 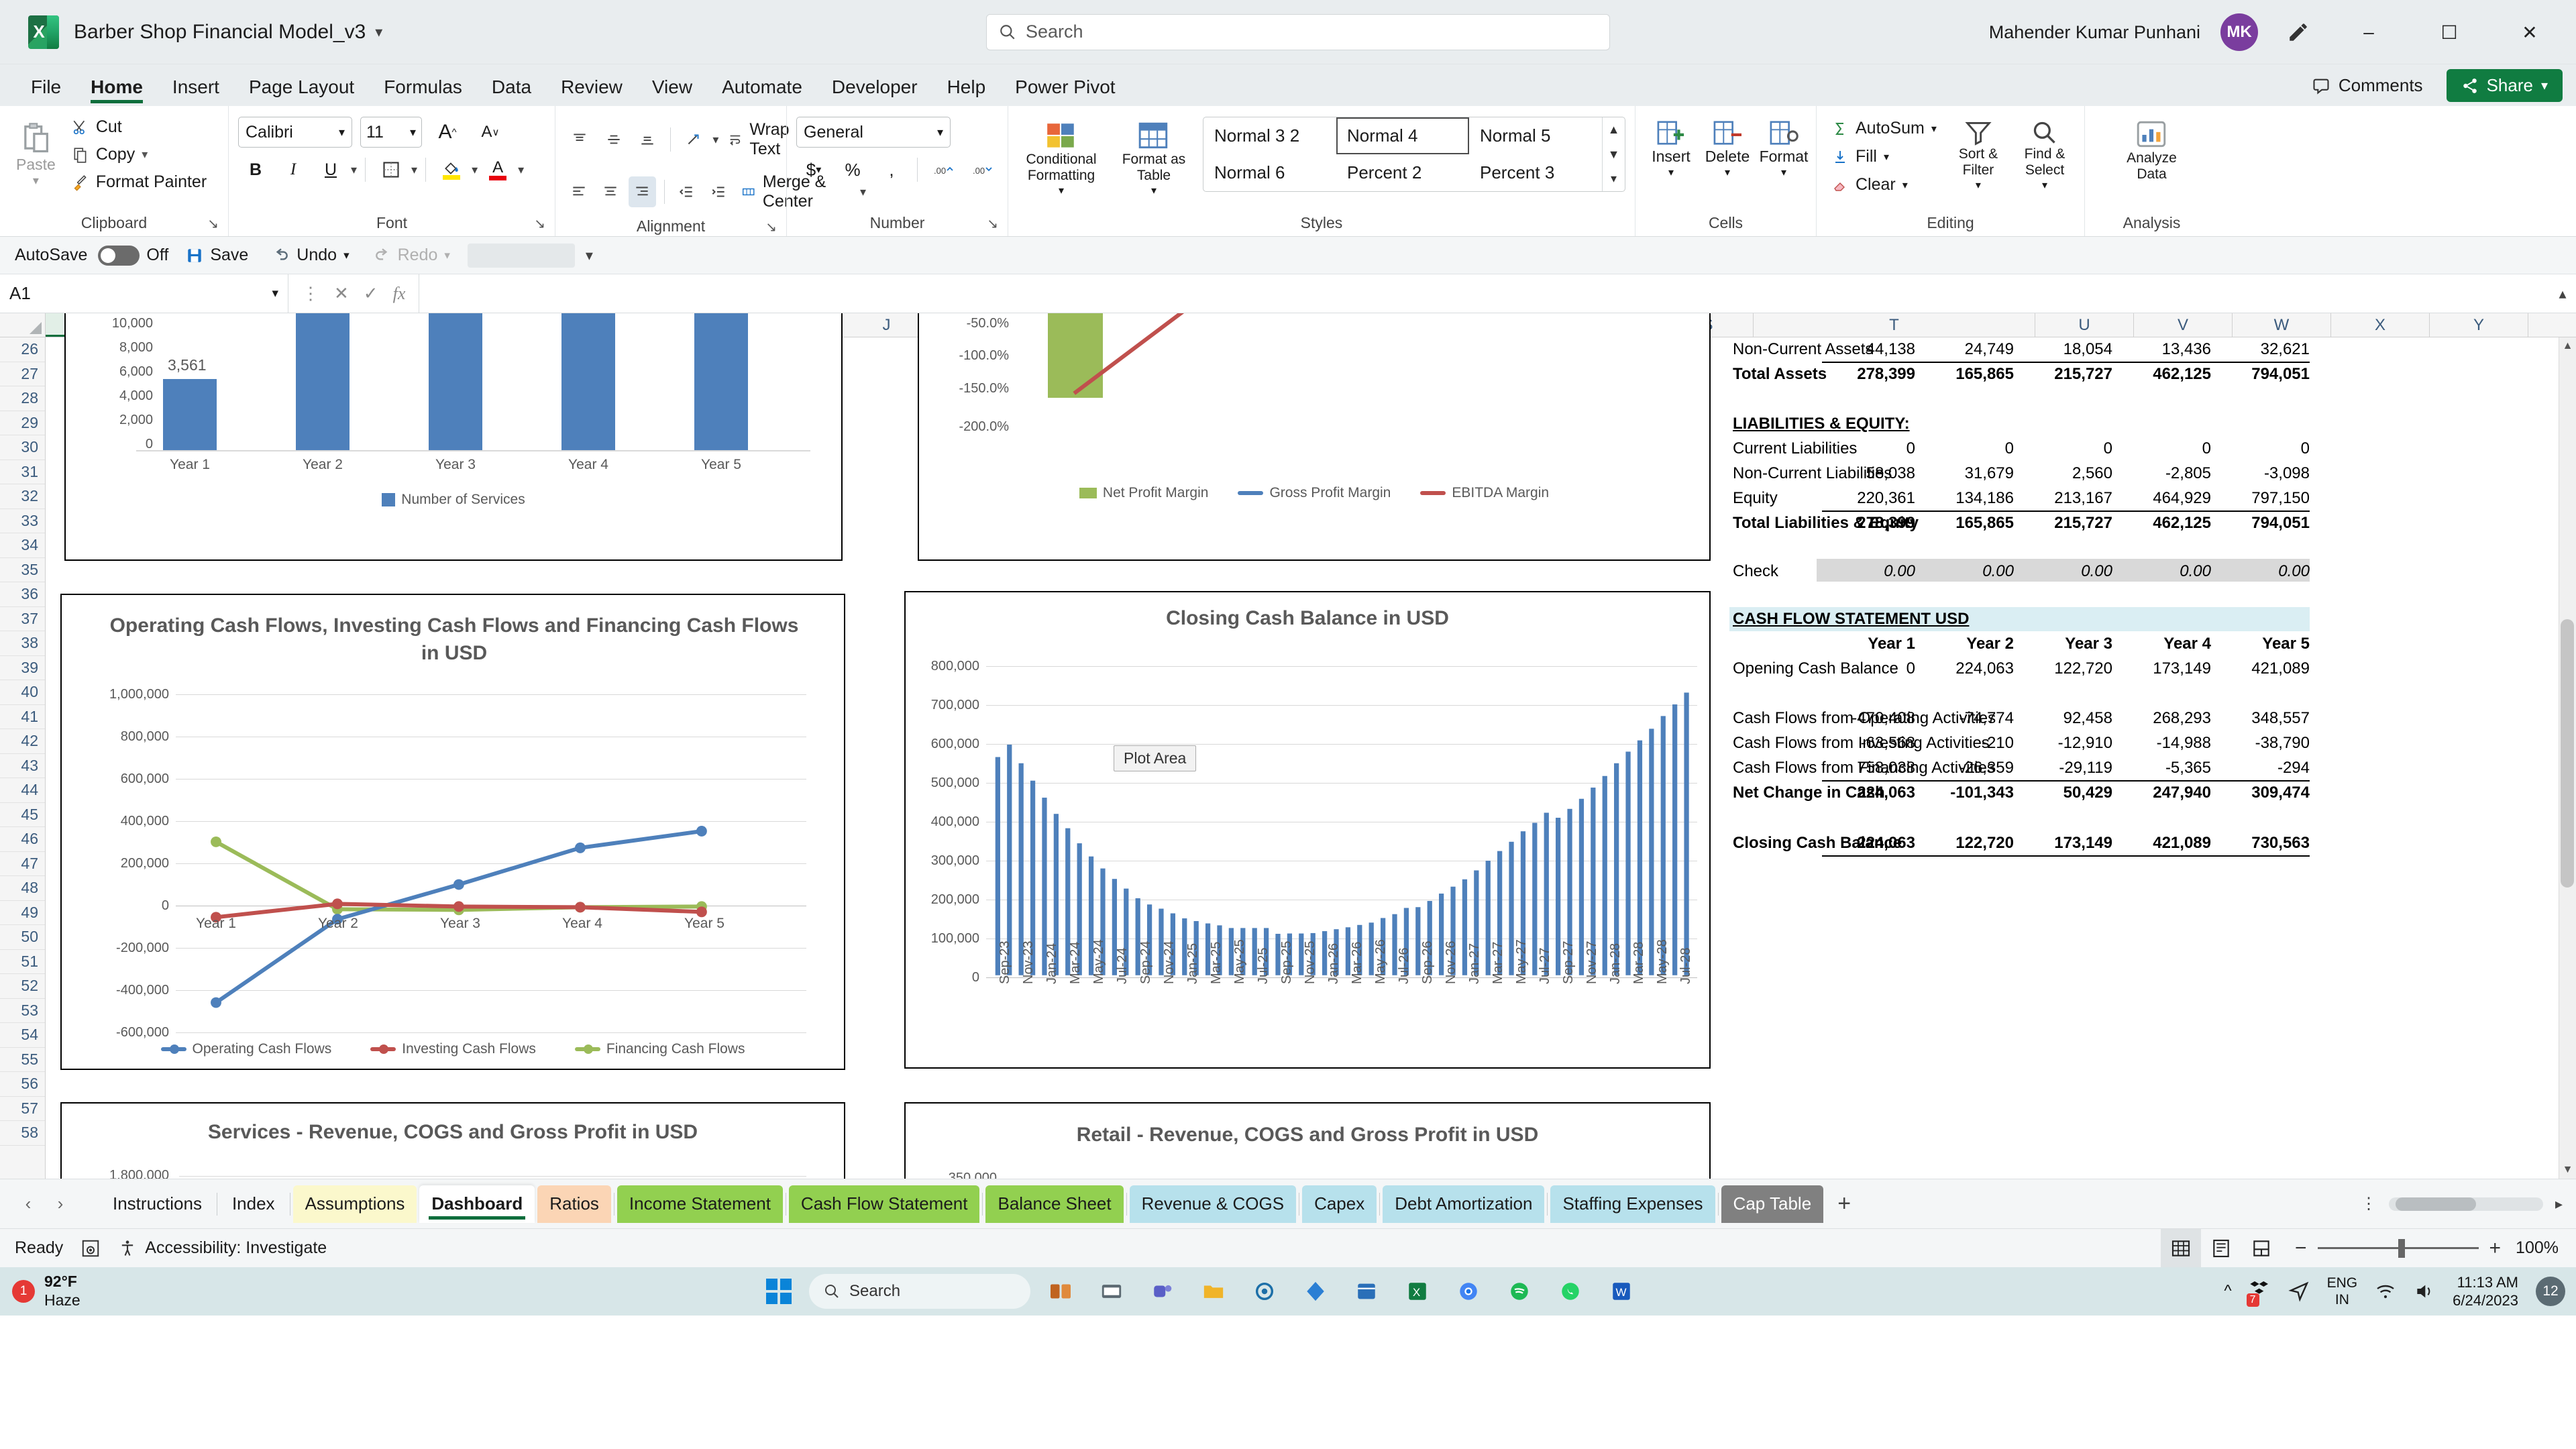 What do you see at coordinates (992, 223) in the screenshot?
I see `number-dialog-launcher: ↘` at bounding box center [992, 223].